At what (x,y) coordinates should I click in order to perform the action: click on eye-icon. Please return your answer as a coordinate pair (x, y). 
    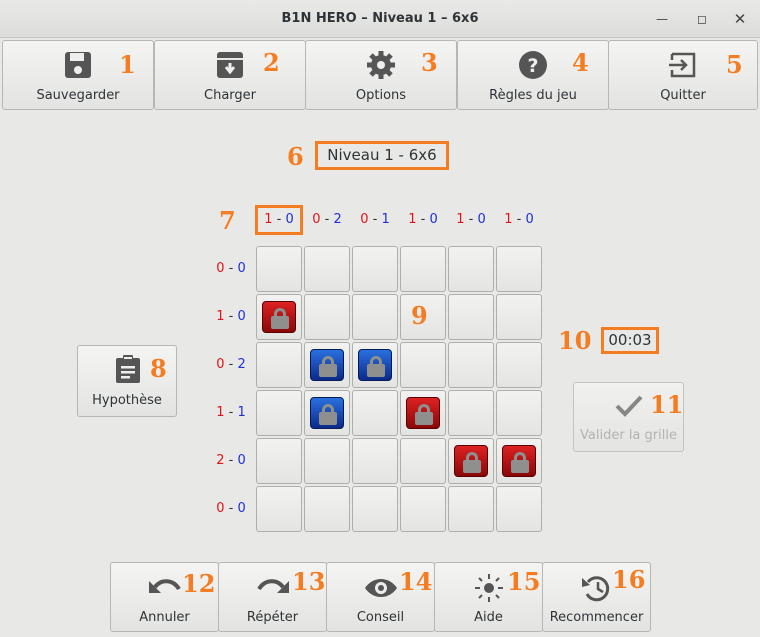
    Looking at the image, I should click on (380, 588).